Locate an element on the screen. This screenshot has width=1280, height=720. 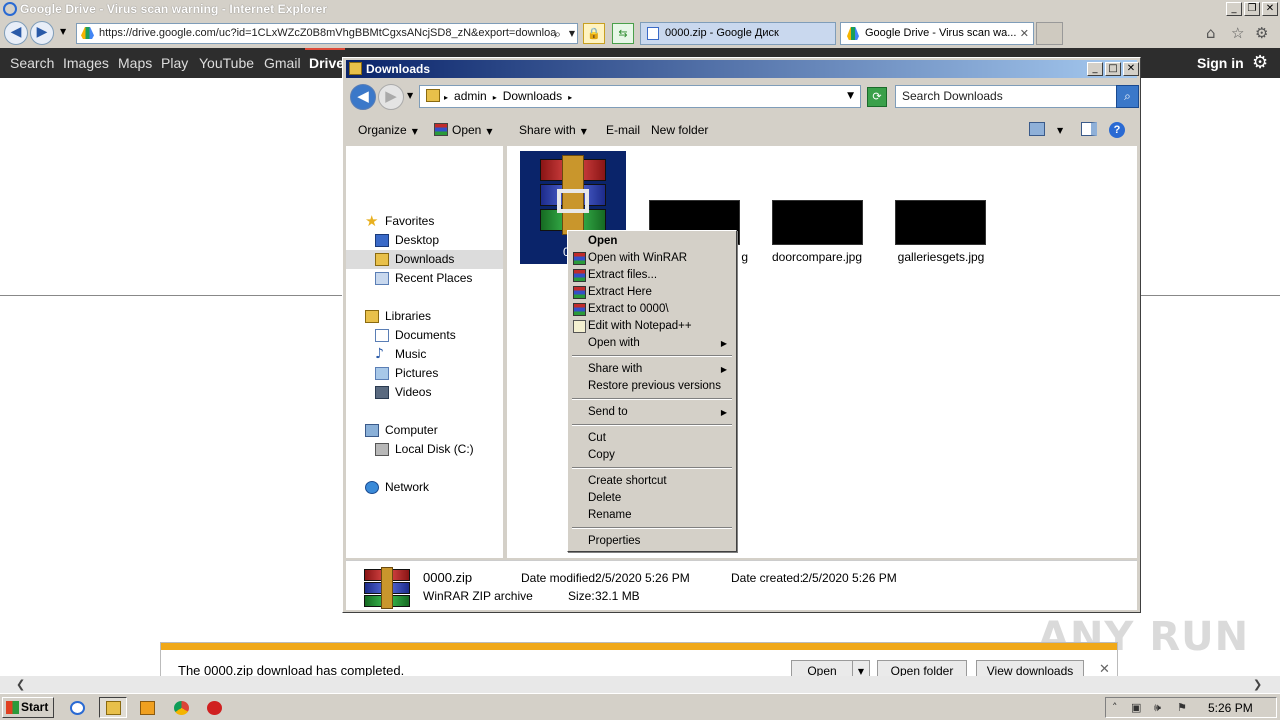
maximize-button: □ is located at coordinates (1113, 69).